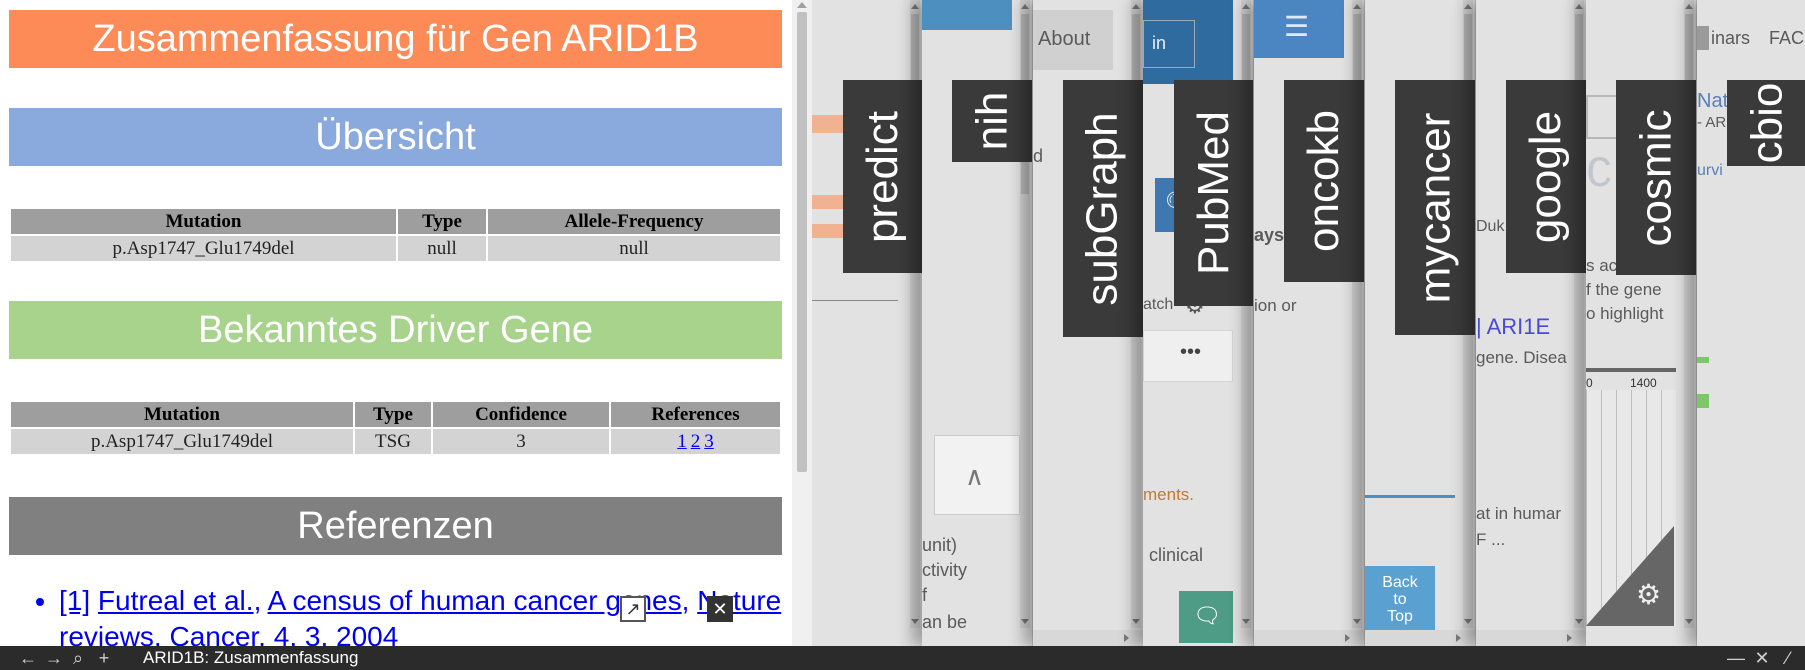 This screenshot has width=1805, height=670. Describe the element at coordinates (1410, 496) in the screenshot. I see `mycancer-progress` at that location.